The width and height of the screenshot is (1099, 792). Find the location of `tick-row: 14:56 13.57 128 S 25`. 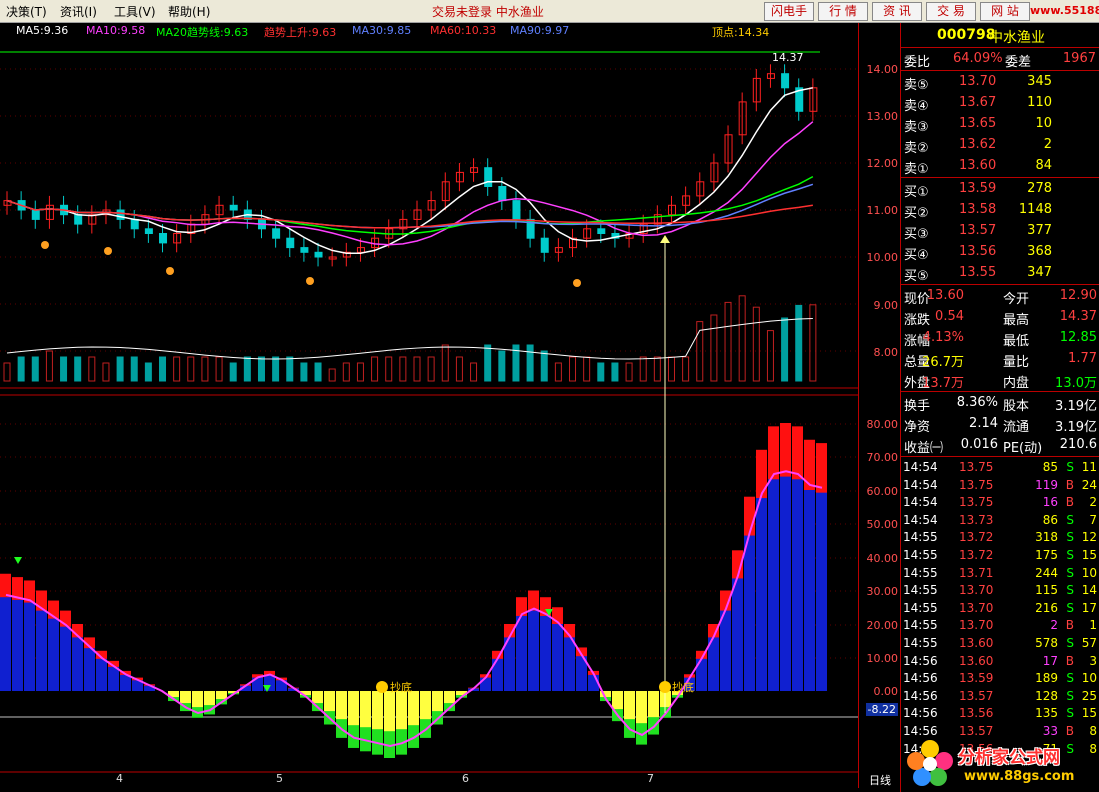

tick-row: 14:56 13.57 128 S 25 is located at coordinates (1000, 696).